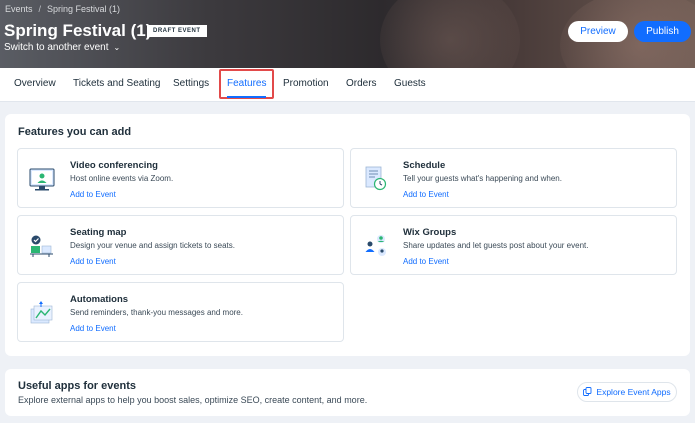 This screenshot has height=423, width=695. I want to click on tab-label: Guests, so click(410, 83).